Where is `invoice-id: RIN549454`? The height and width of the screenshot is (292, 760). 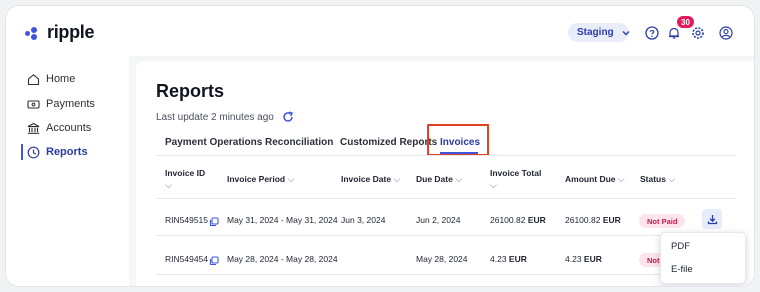 invoice-id: RIN549454 is located at coordinates (187, 259).